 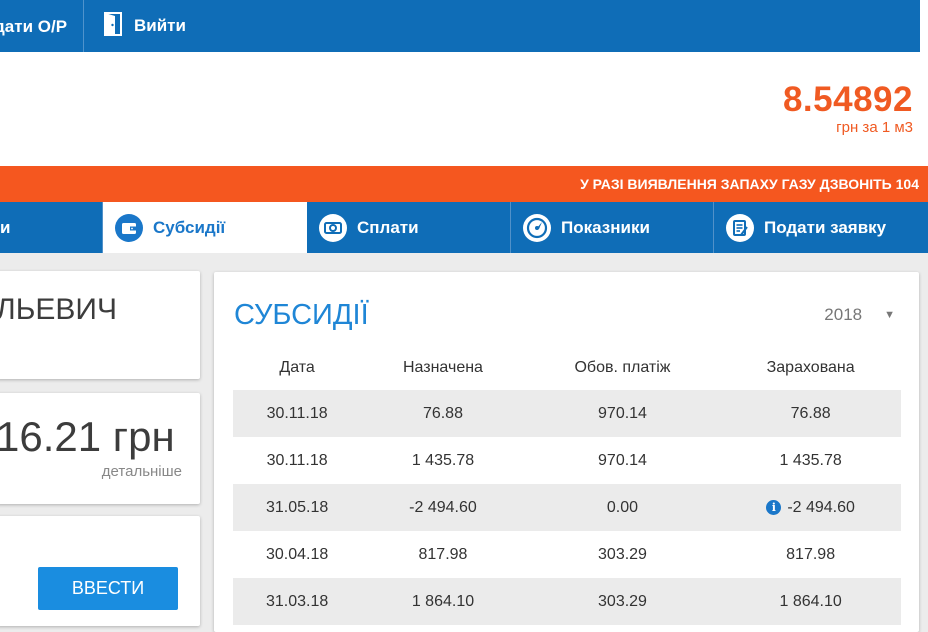 What do you see at coordinates (622, 507) in the screenshot?
I see `cell-payment: 0.00` at bounding box center [622, 507].